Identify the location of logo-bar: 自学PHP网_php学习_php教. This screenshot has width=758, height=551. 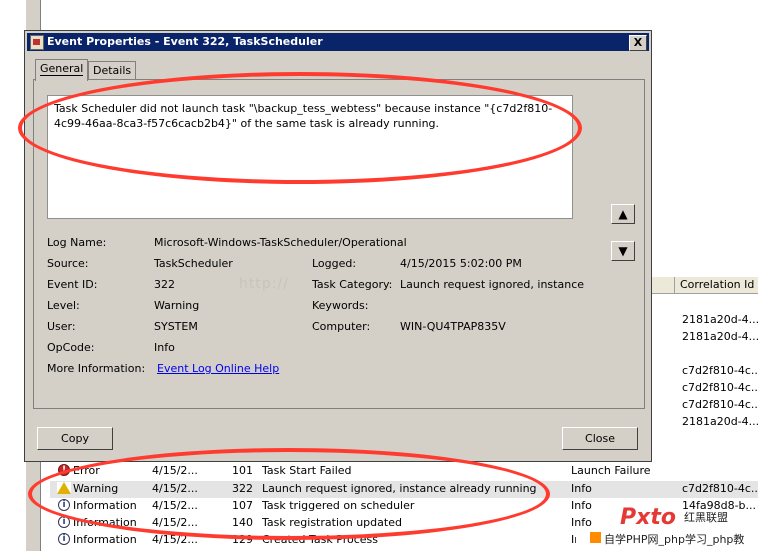
(667, 537).